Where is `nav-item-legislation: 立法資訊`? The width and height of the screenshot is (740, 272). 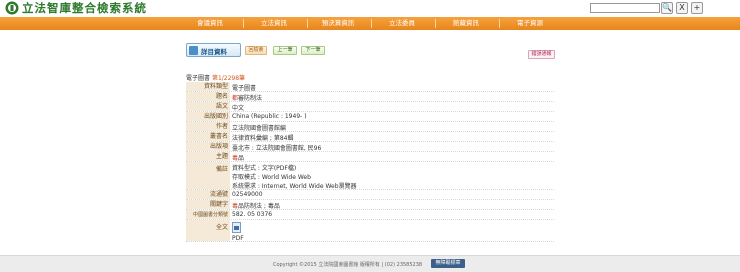
nav-item-legislation: 立法資訊 is located at coordinates (274, 23).